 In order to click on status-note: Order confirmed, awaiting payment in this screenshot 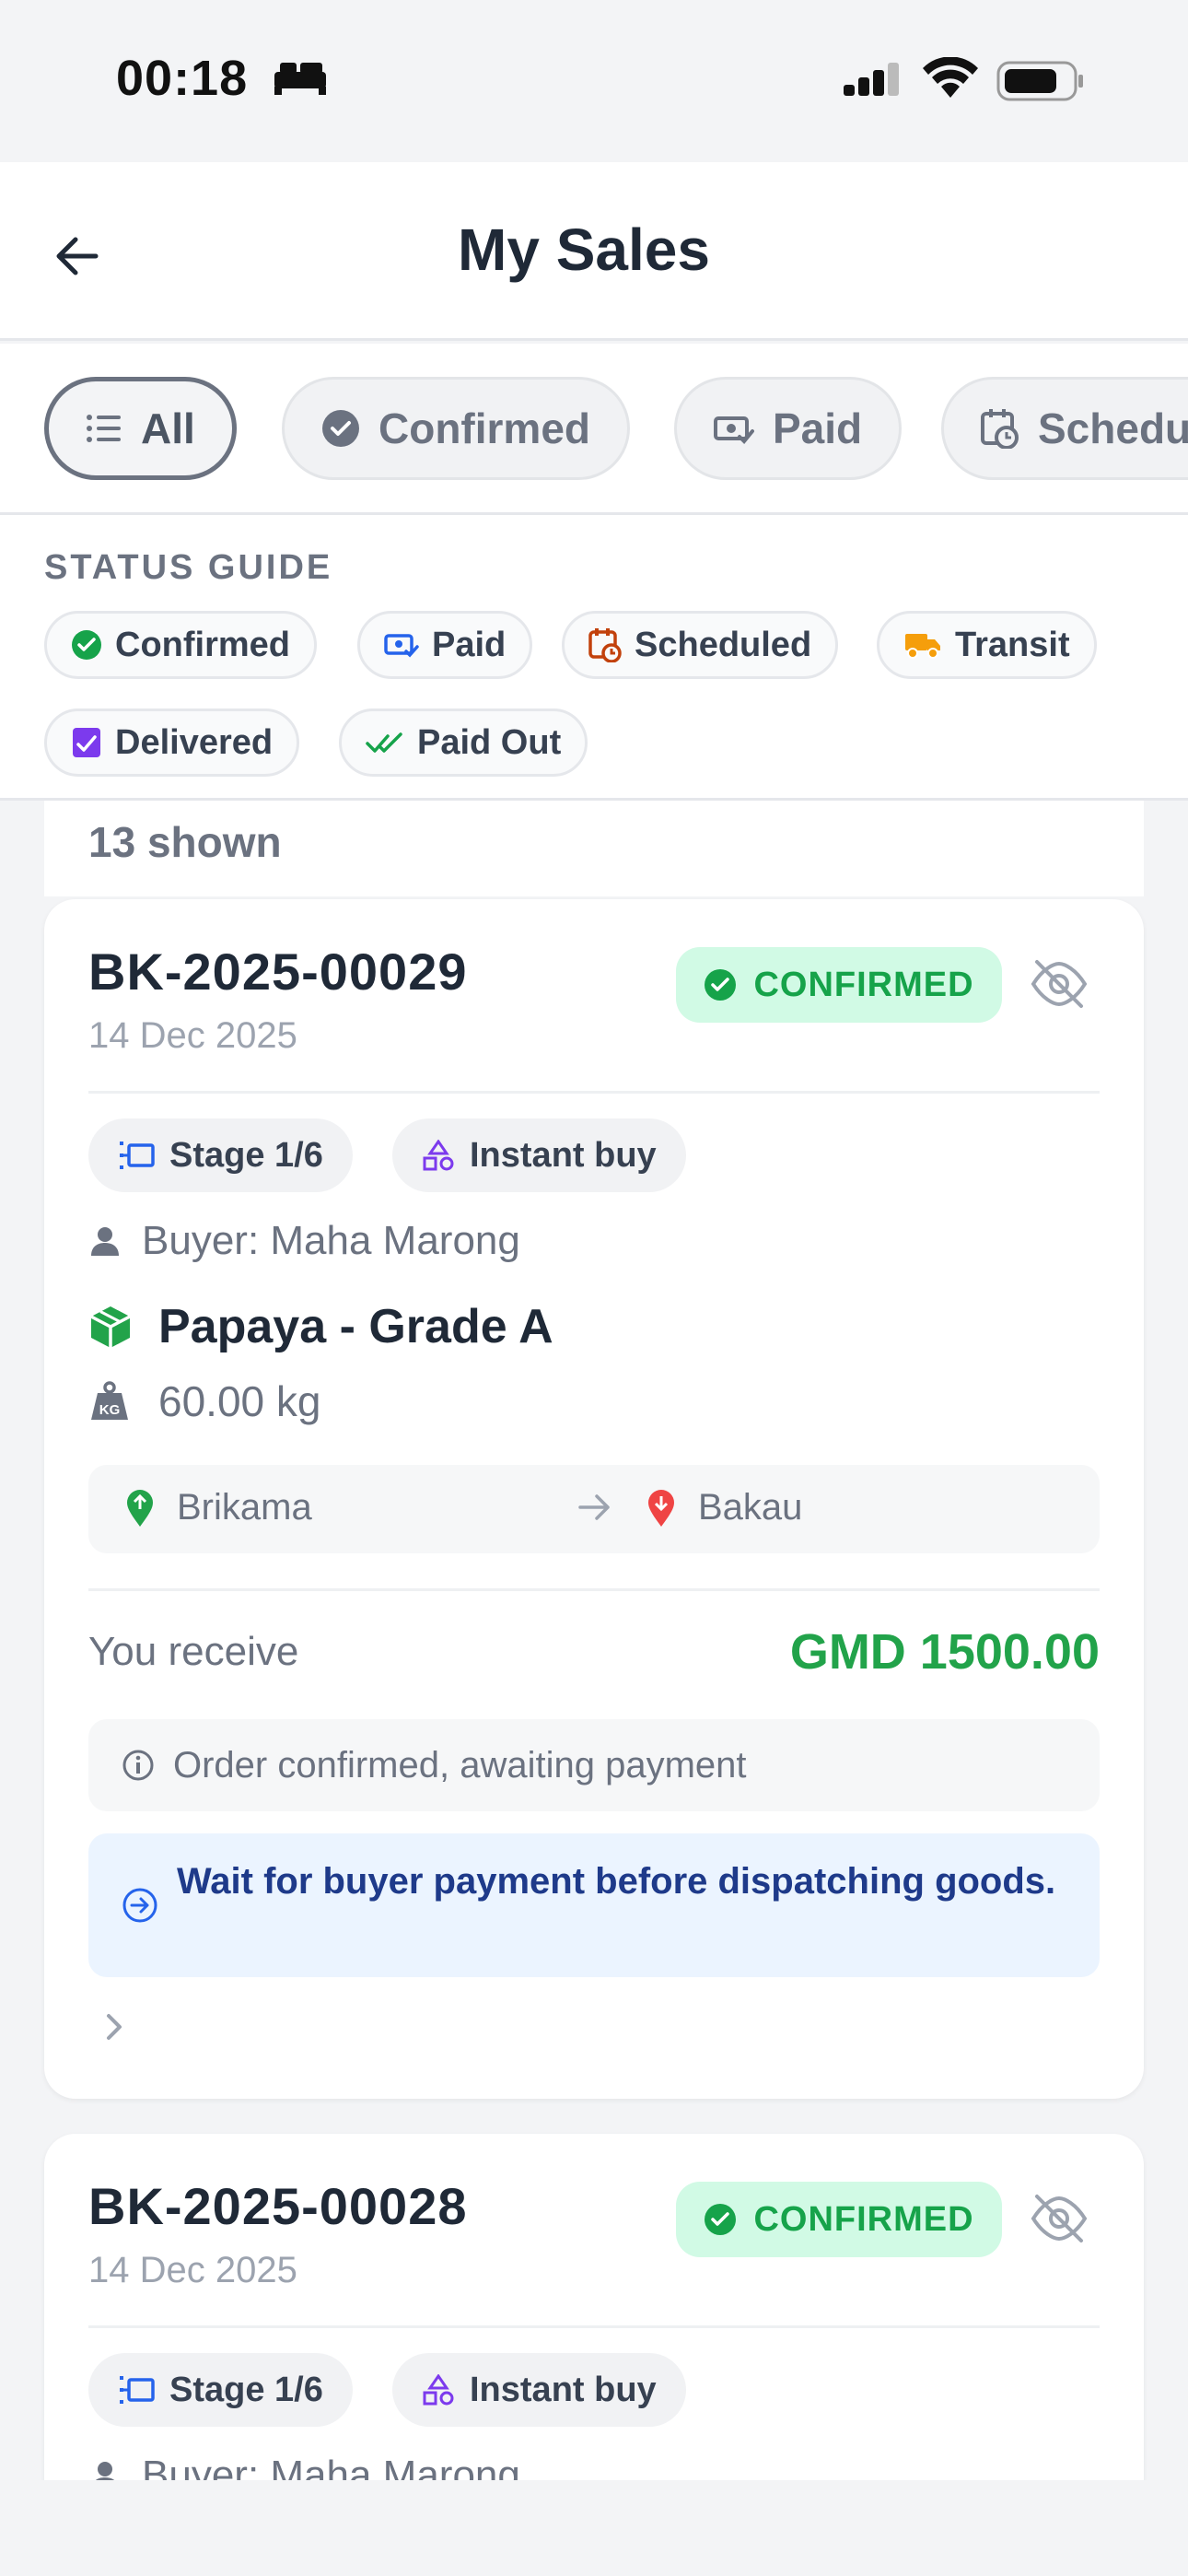, I will do `click(594, 1765)`.